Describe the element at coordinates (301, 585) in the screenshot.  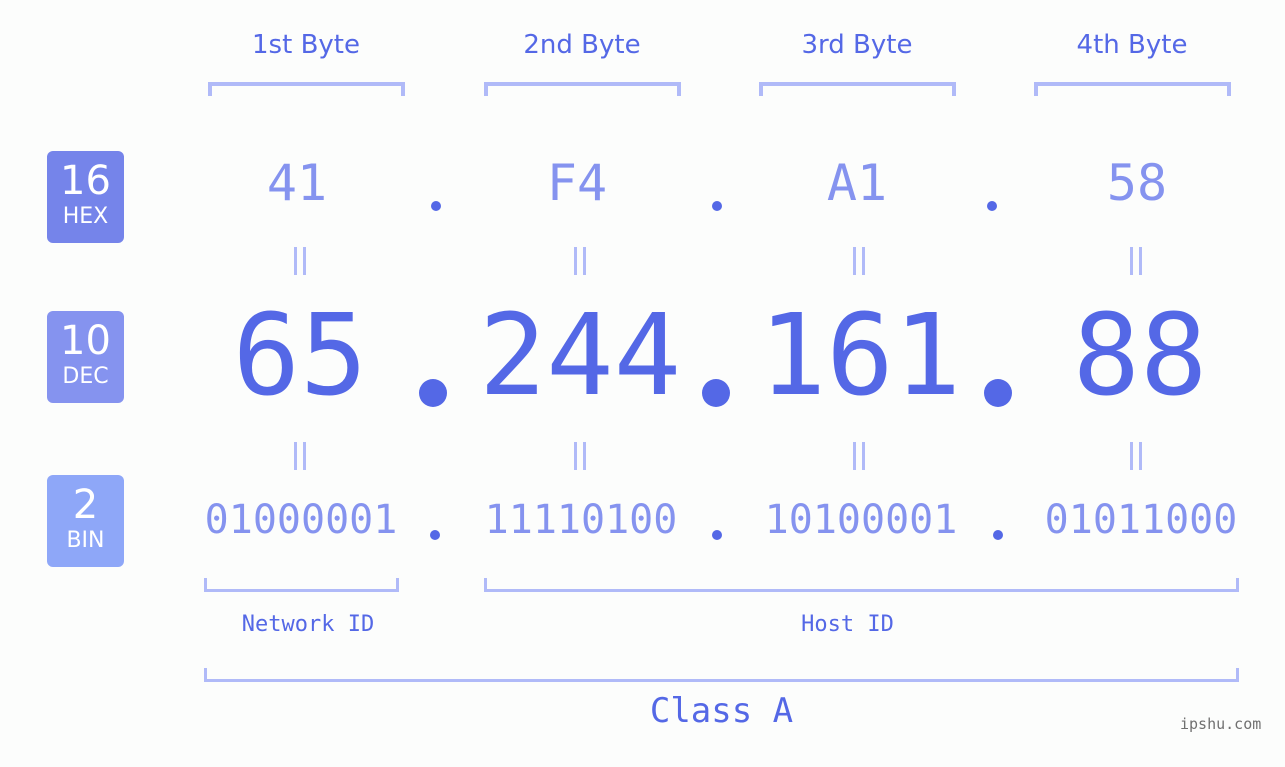
I see `network-id-bracket` at that location.